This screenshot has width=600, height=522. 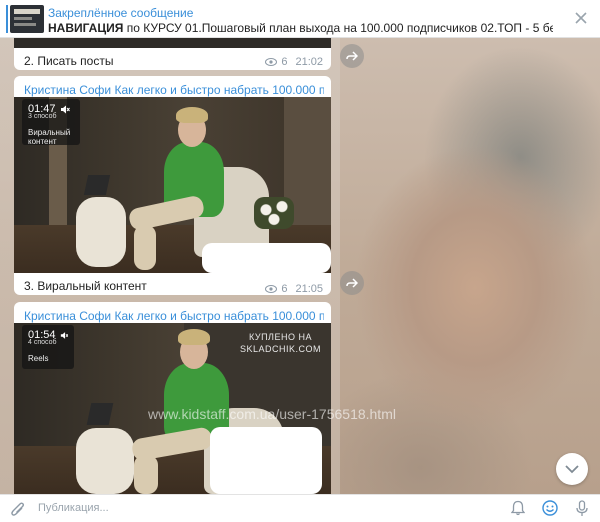 I want to click on paperclip-icon, so click(x=18, y=509).